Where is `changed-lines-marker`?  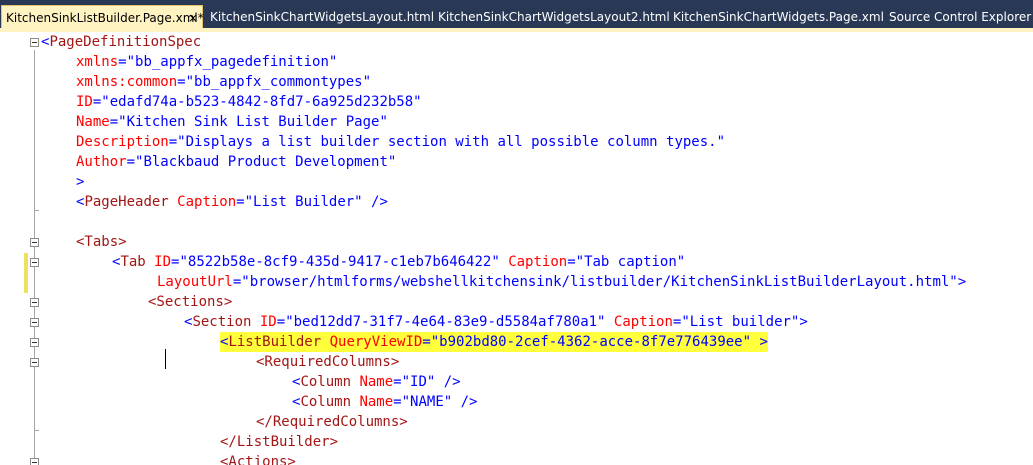 changed-lines-marker is located at coordinates (26, 273).